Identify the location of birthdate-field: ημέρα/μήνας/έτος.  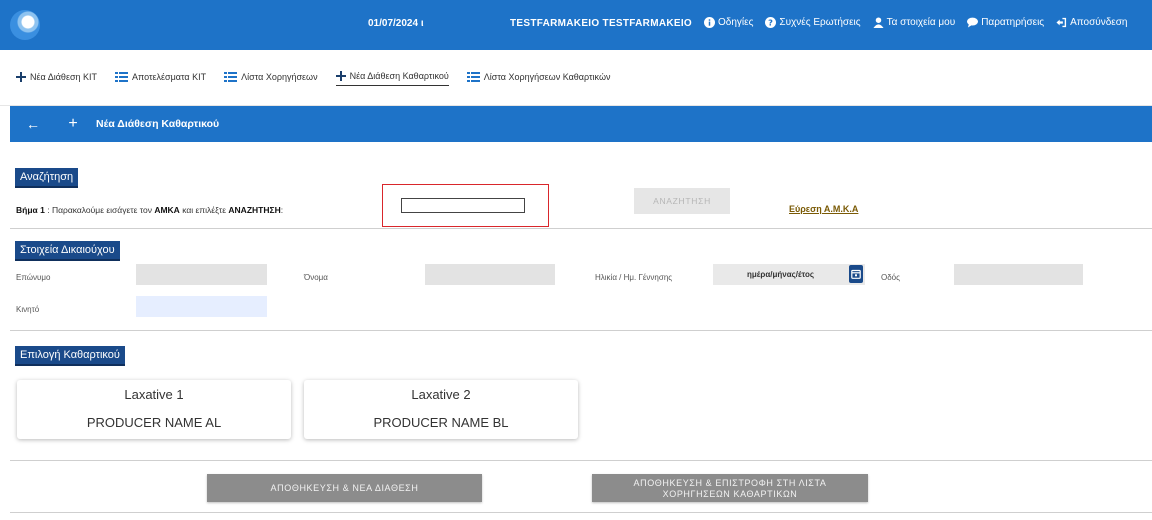
(789, 274).